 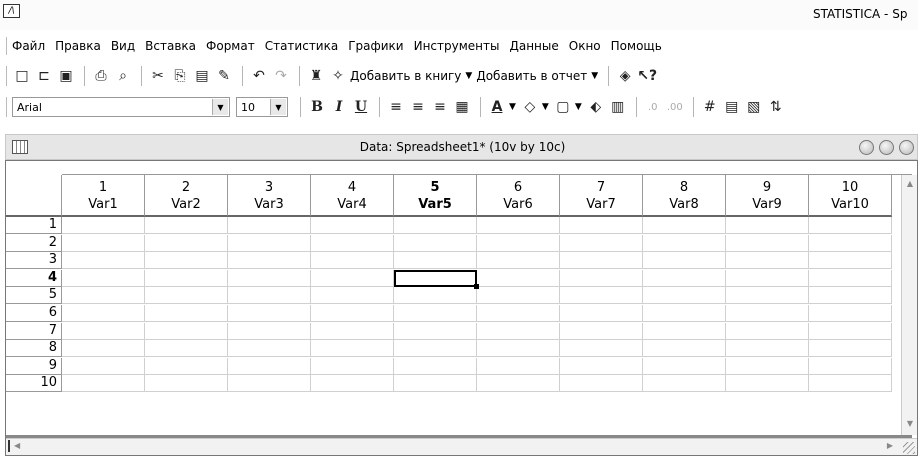 What do you see at coordinates (339, 107) in the screenshot?
I see `italic-button: I` at bounding box center [339, 107].